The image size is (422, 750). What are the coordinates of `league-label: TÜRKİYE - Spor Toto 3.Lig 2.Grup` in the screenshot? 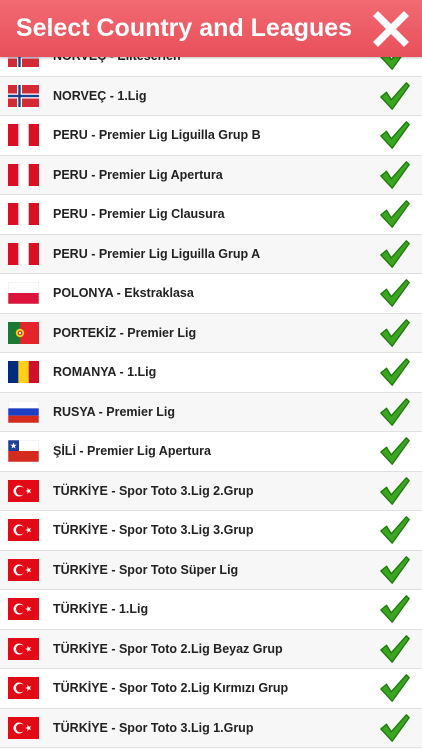 It's located at (153, 490).